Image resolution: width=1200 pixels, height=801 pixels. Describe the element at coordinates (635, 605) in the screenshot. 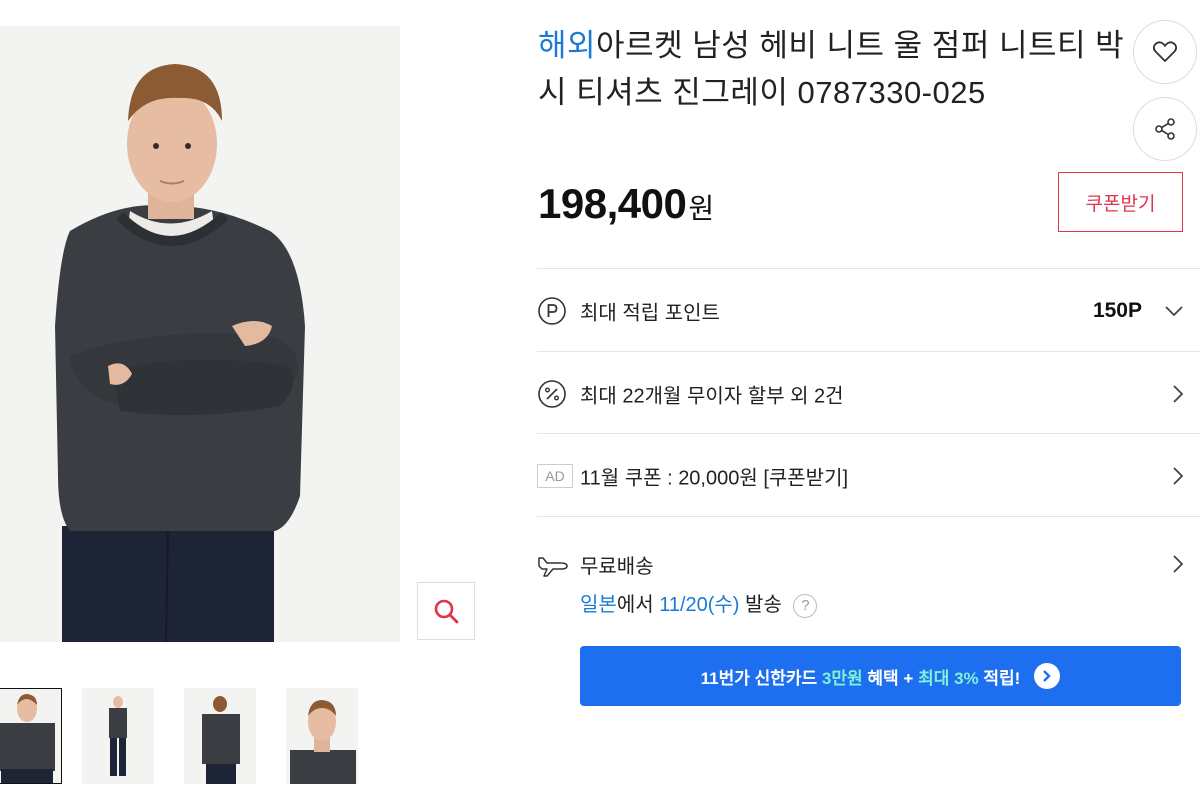

I see `shipping-origin-suffix: 에서` at that location.